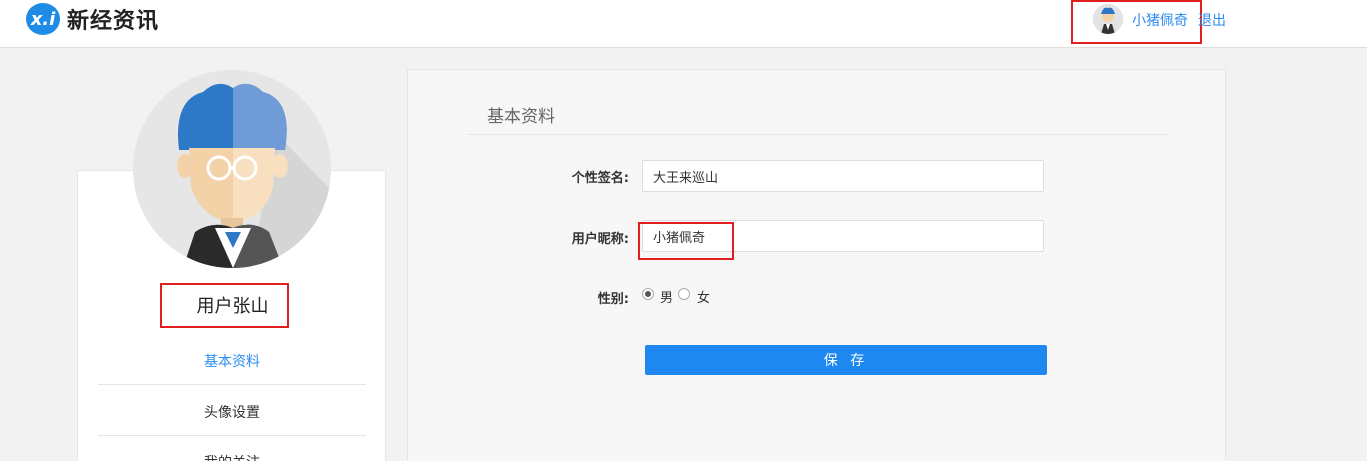 This screenshot has height=461, width=1367. Describe the element at coordinates (1212, 20) in the screenshot. I see `logout-link: 退出` at that location.